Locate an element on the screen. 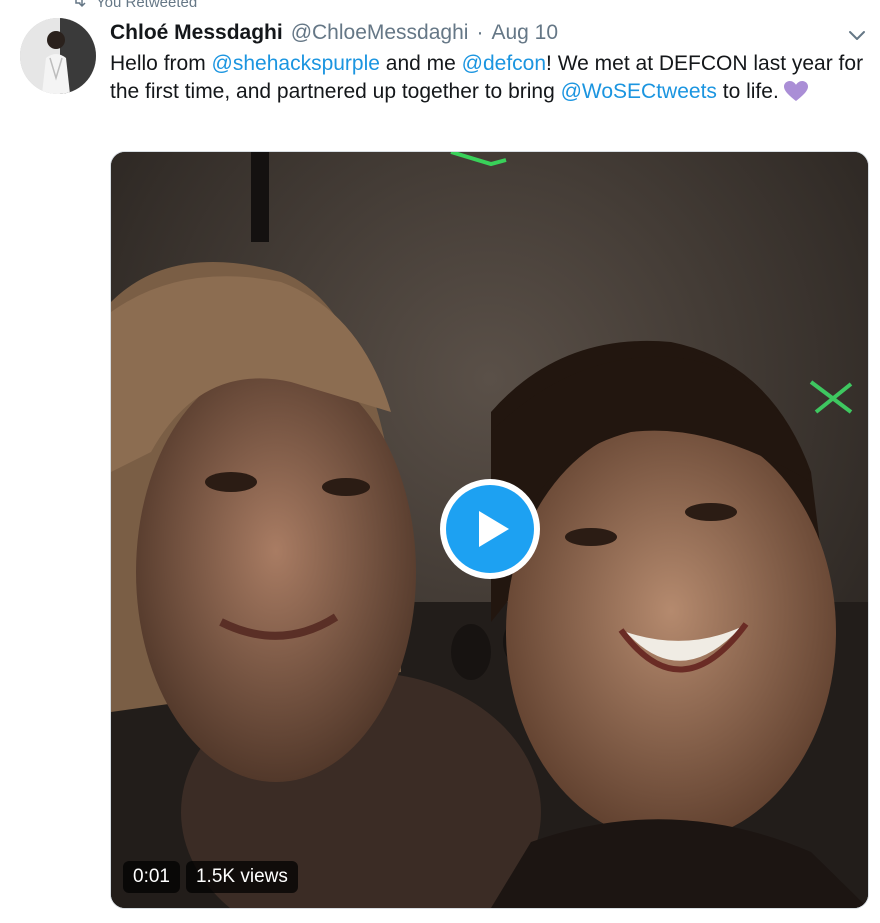 Image resolution: width=880 pixels, height=923 pixels. tweet-date: Aug 10 is located at coordinates (524, 33).